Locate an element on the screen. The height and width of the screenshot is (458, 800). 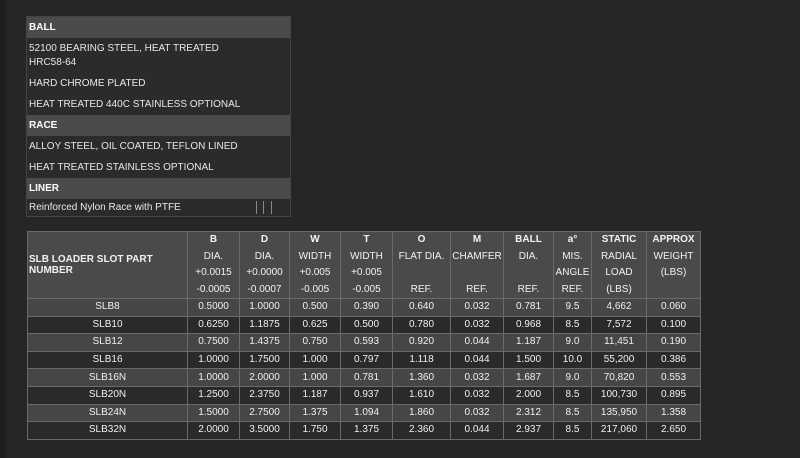
column-header-line: LOAD is located at coordinates (619, 272).